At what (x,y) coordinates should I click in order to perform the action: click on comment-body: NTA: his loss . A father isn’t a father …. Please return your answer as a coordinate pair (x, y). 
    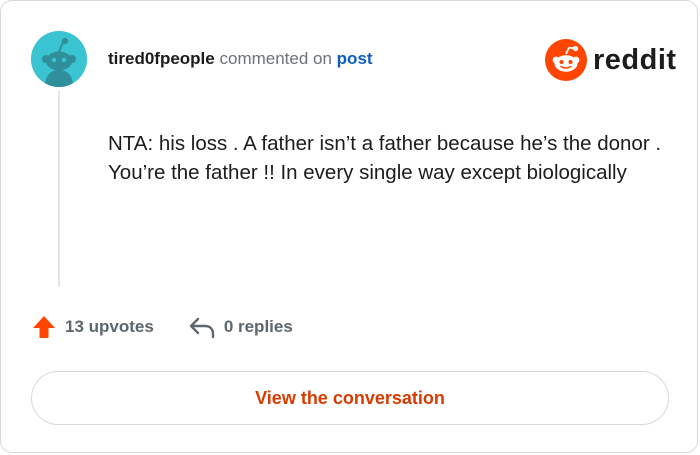
    Looking at the image, I should click on (385, 158).